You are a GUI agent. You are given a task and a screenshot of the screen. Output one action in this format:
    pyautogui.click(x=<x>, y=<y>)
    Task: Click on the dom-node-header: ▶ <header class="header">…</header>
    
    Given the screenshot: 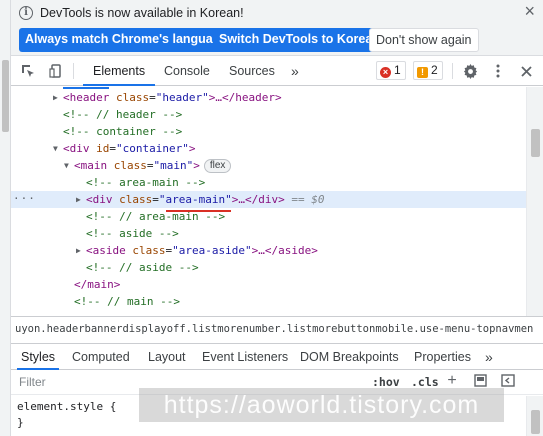 What is the action you would take?
    pyautogui.click(x=268, y=97)
    